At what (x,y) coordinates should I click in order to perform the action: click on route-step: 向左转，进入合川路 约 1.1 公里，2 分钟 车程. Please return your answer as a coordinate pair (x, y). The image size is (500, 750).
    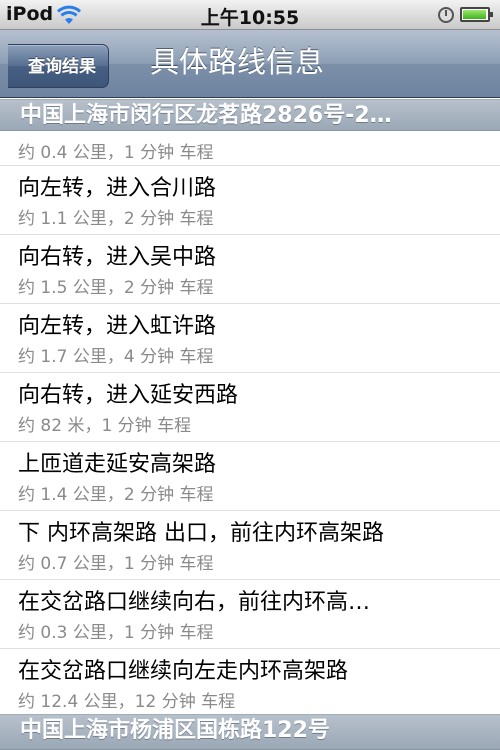
    Looking at the image, I should click on (250, 200).